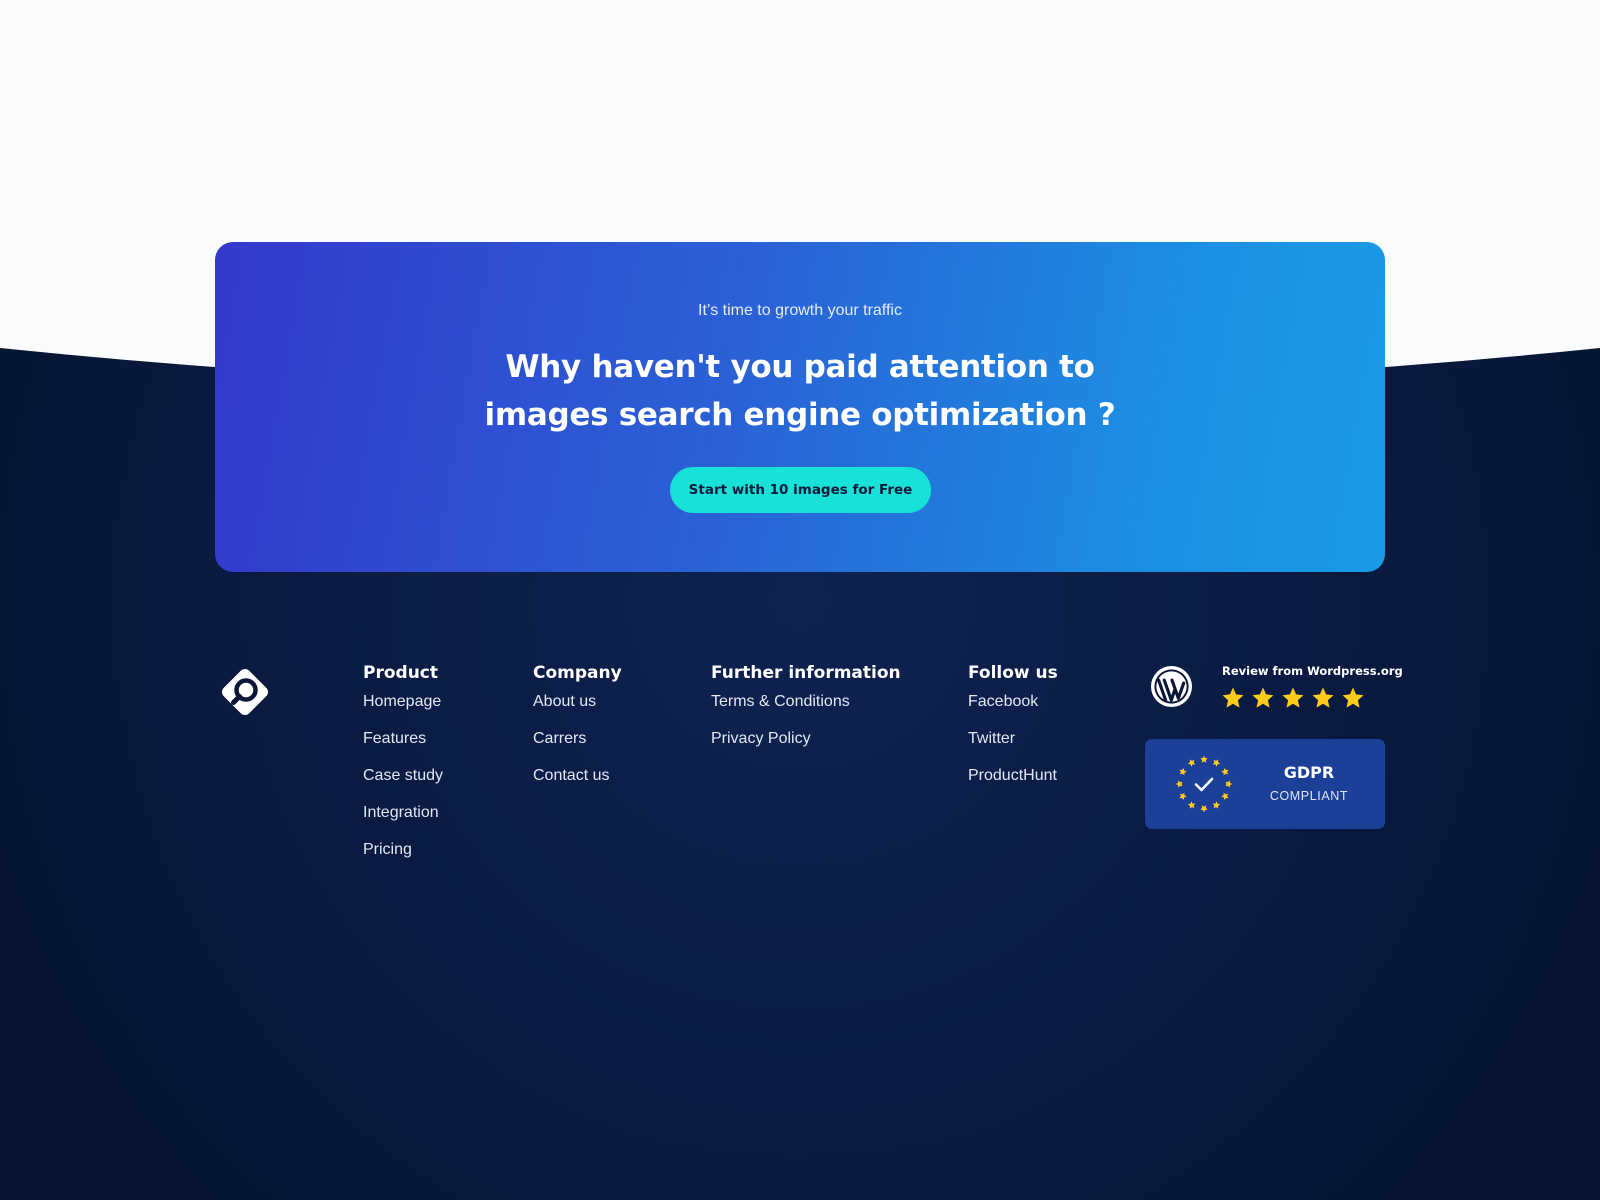  What do you see at coordinates (577, 724) in the screenshot?
I see `footer-column-company: Company About us Carrers Contact us` at bounding box center [577, 724].